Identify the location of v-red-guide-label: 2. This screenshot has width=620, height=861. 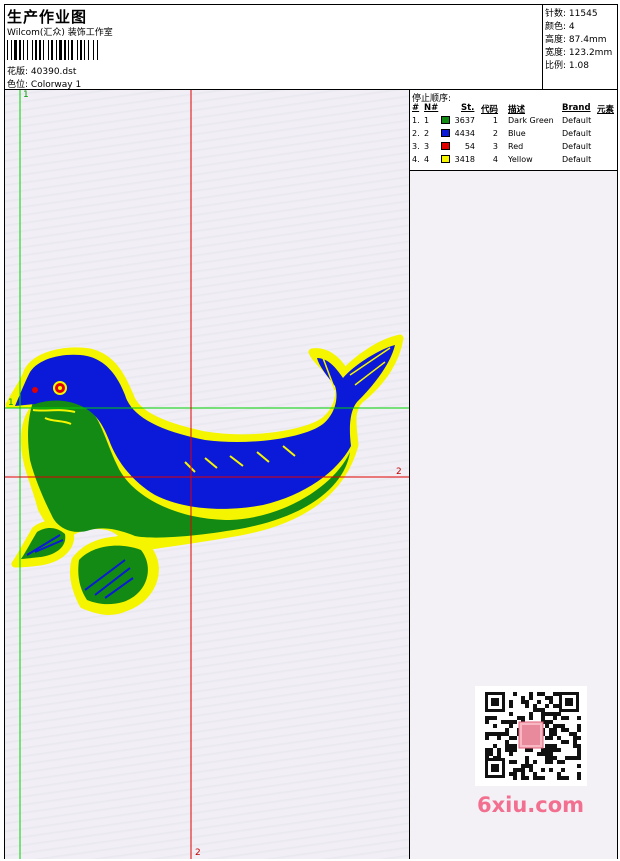
(198, 853).